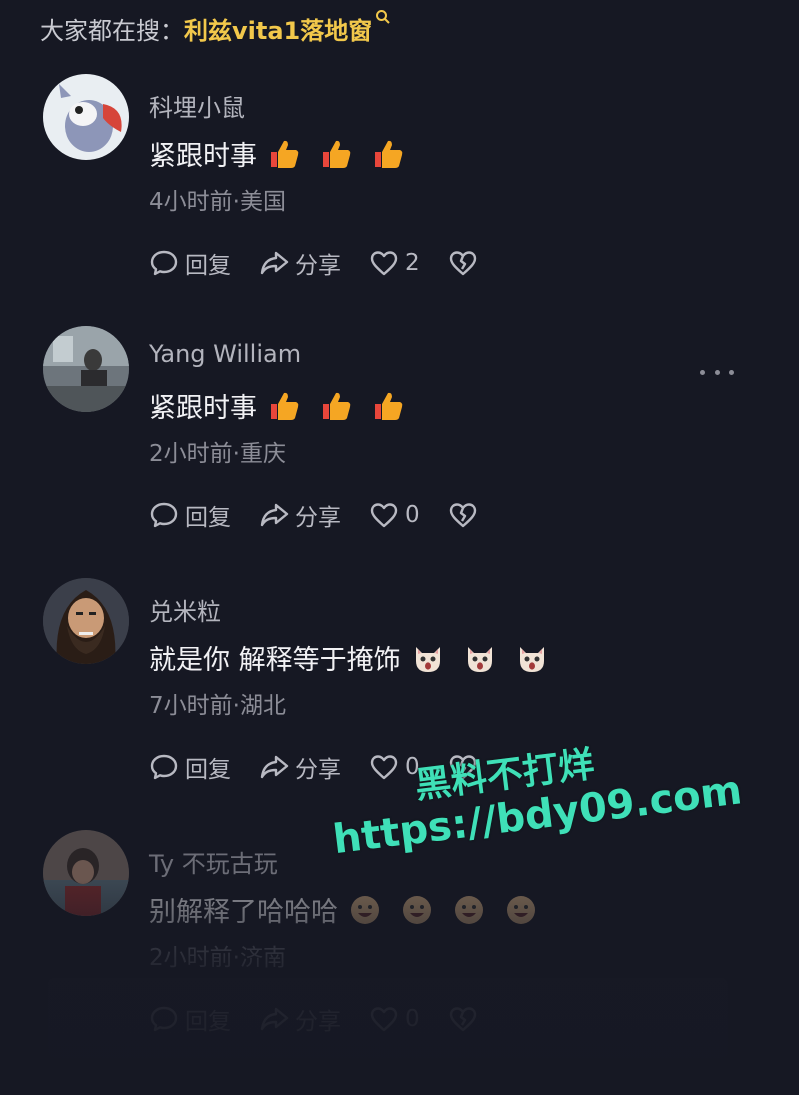 This screenshot has width=799, height=1095. What do you see at coordinates (275, 660) in the screenshot?
I see `comment-text-body: 就是你 解释等于掩饰` at bounding box center [275, 660].